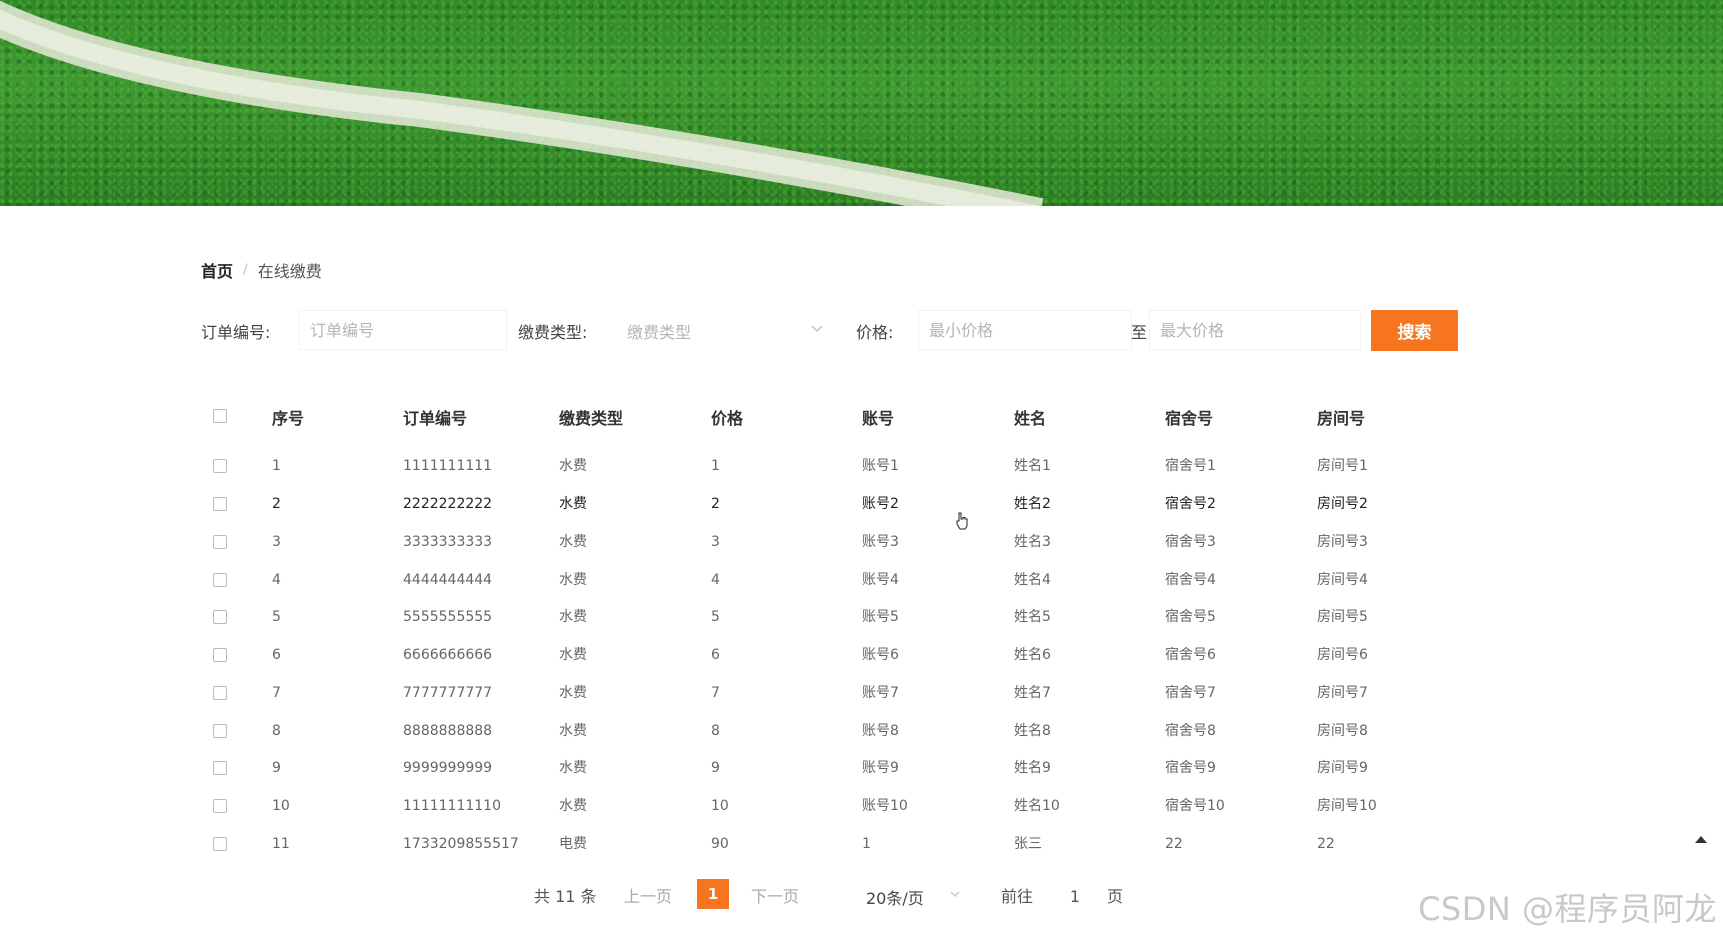 The image size is (1723, 932). I want to click on header-price: 价格, so click(727, 418).